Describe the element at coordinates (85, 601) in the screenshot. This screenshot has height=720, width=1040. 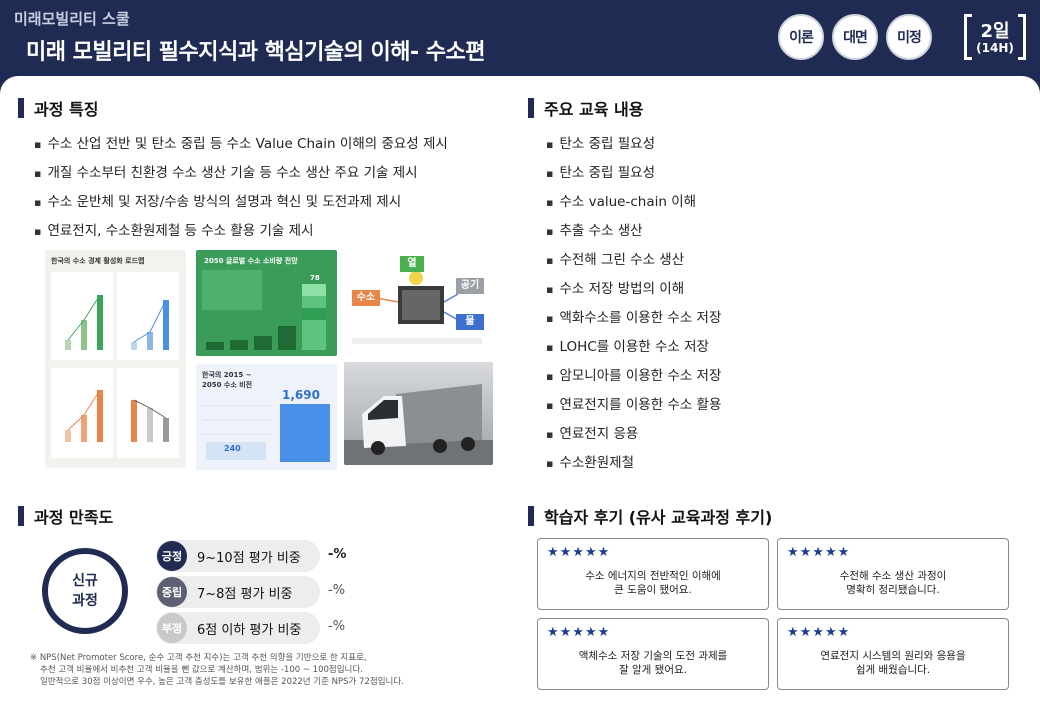
I see `circle-line2: 과정` at that location.